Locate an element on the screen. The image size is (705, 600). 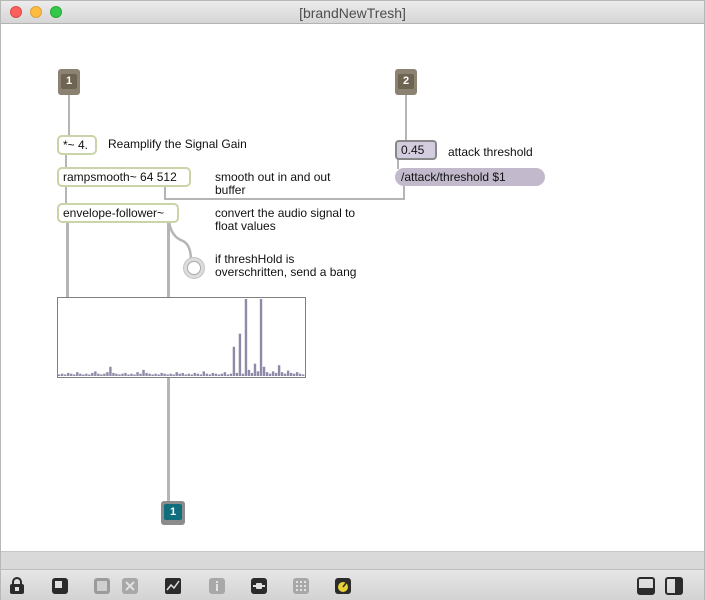
inlet-2: 2 is located at coordinates (406, 82).